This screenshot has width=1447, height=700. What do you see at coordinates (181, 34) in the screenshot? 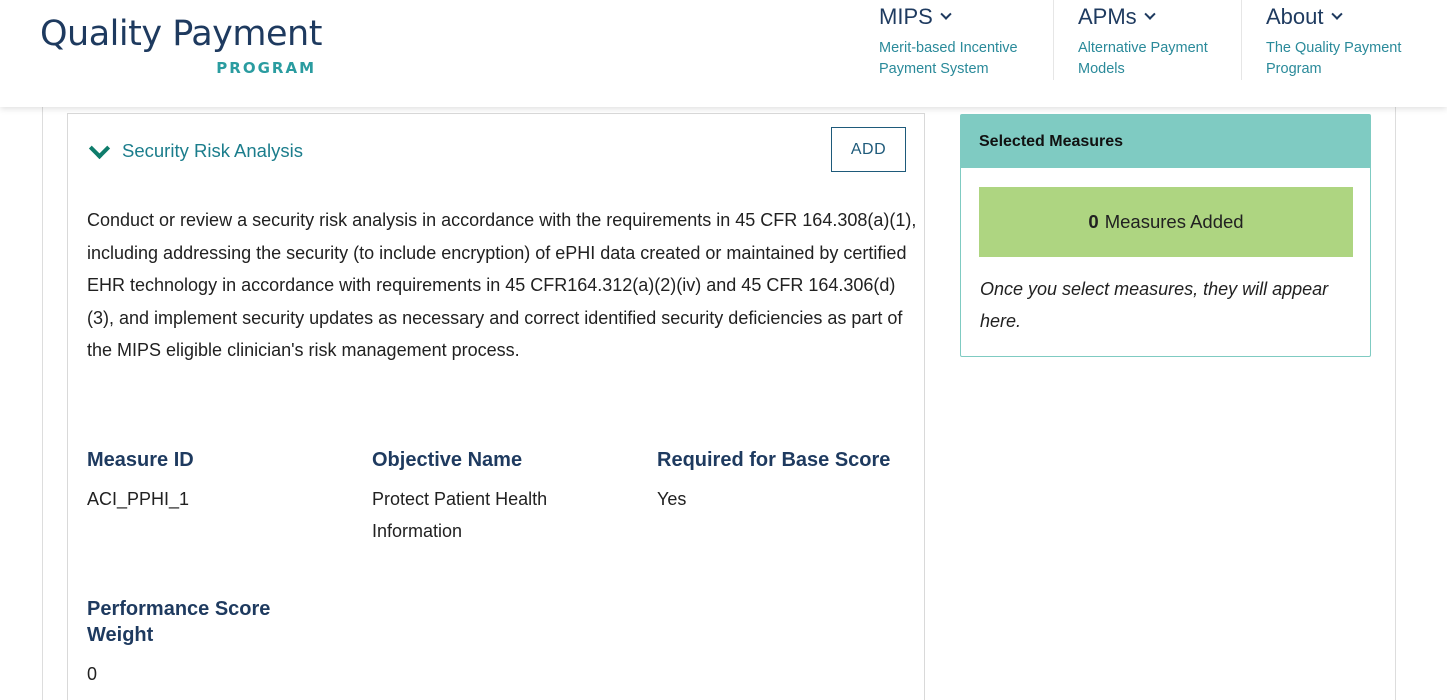
I see `logo-main-text: Quality Payment` at bounding box center [181, 34].